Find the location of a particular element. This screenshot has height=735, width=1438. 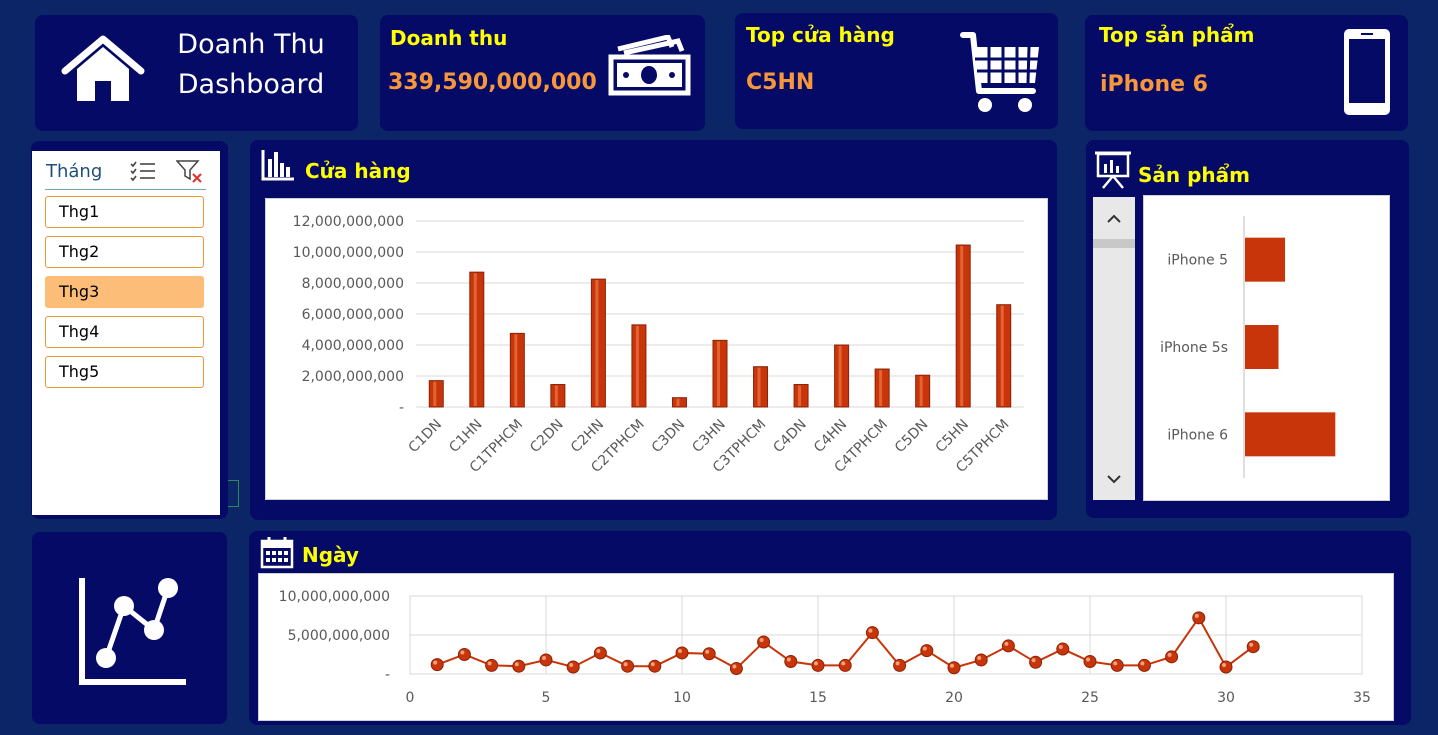

x-tick-label: C4HN is located at coordinates (830, 436).